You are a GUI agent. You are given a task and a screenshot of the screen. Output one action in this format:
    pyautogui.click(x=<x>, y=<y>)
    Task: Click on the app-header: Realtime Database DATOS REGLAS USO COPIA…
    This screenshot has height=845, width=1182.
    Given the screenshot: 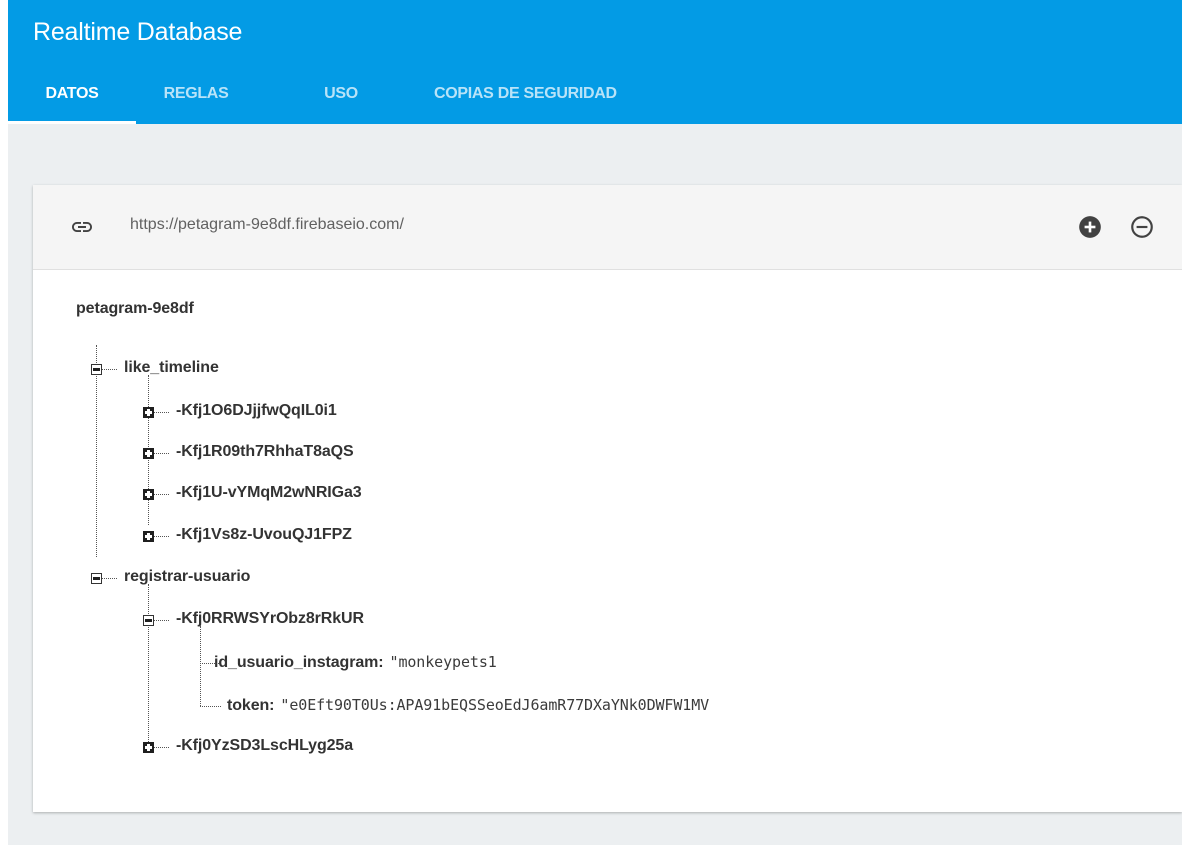 What is the action you would take?
    pyautogui.click(x=595, y=62)
    